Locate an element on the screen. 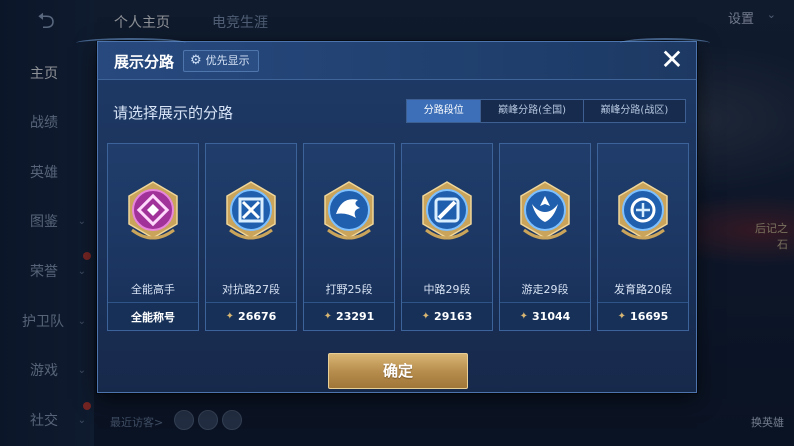 This screenshot has height=446, width=794. all-round-badge-icon is located at coordinates (153, 215).